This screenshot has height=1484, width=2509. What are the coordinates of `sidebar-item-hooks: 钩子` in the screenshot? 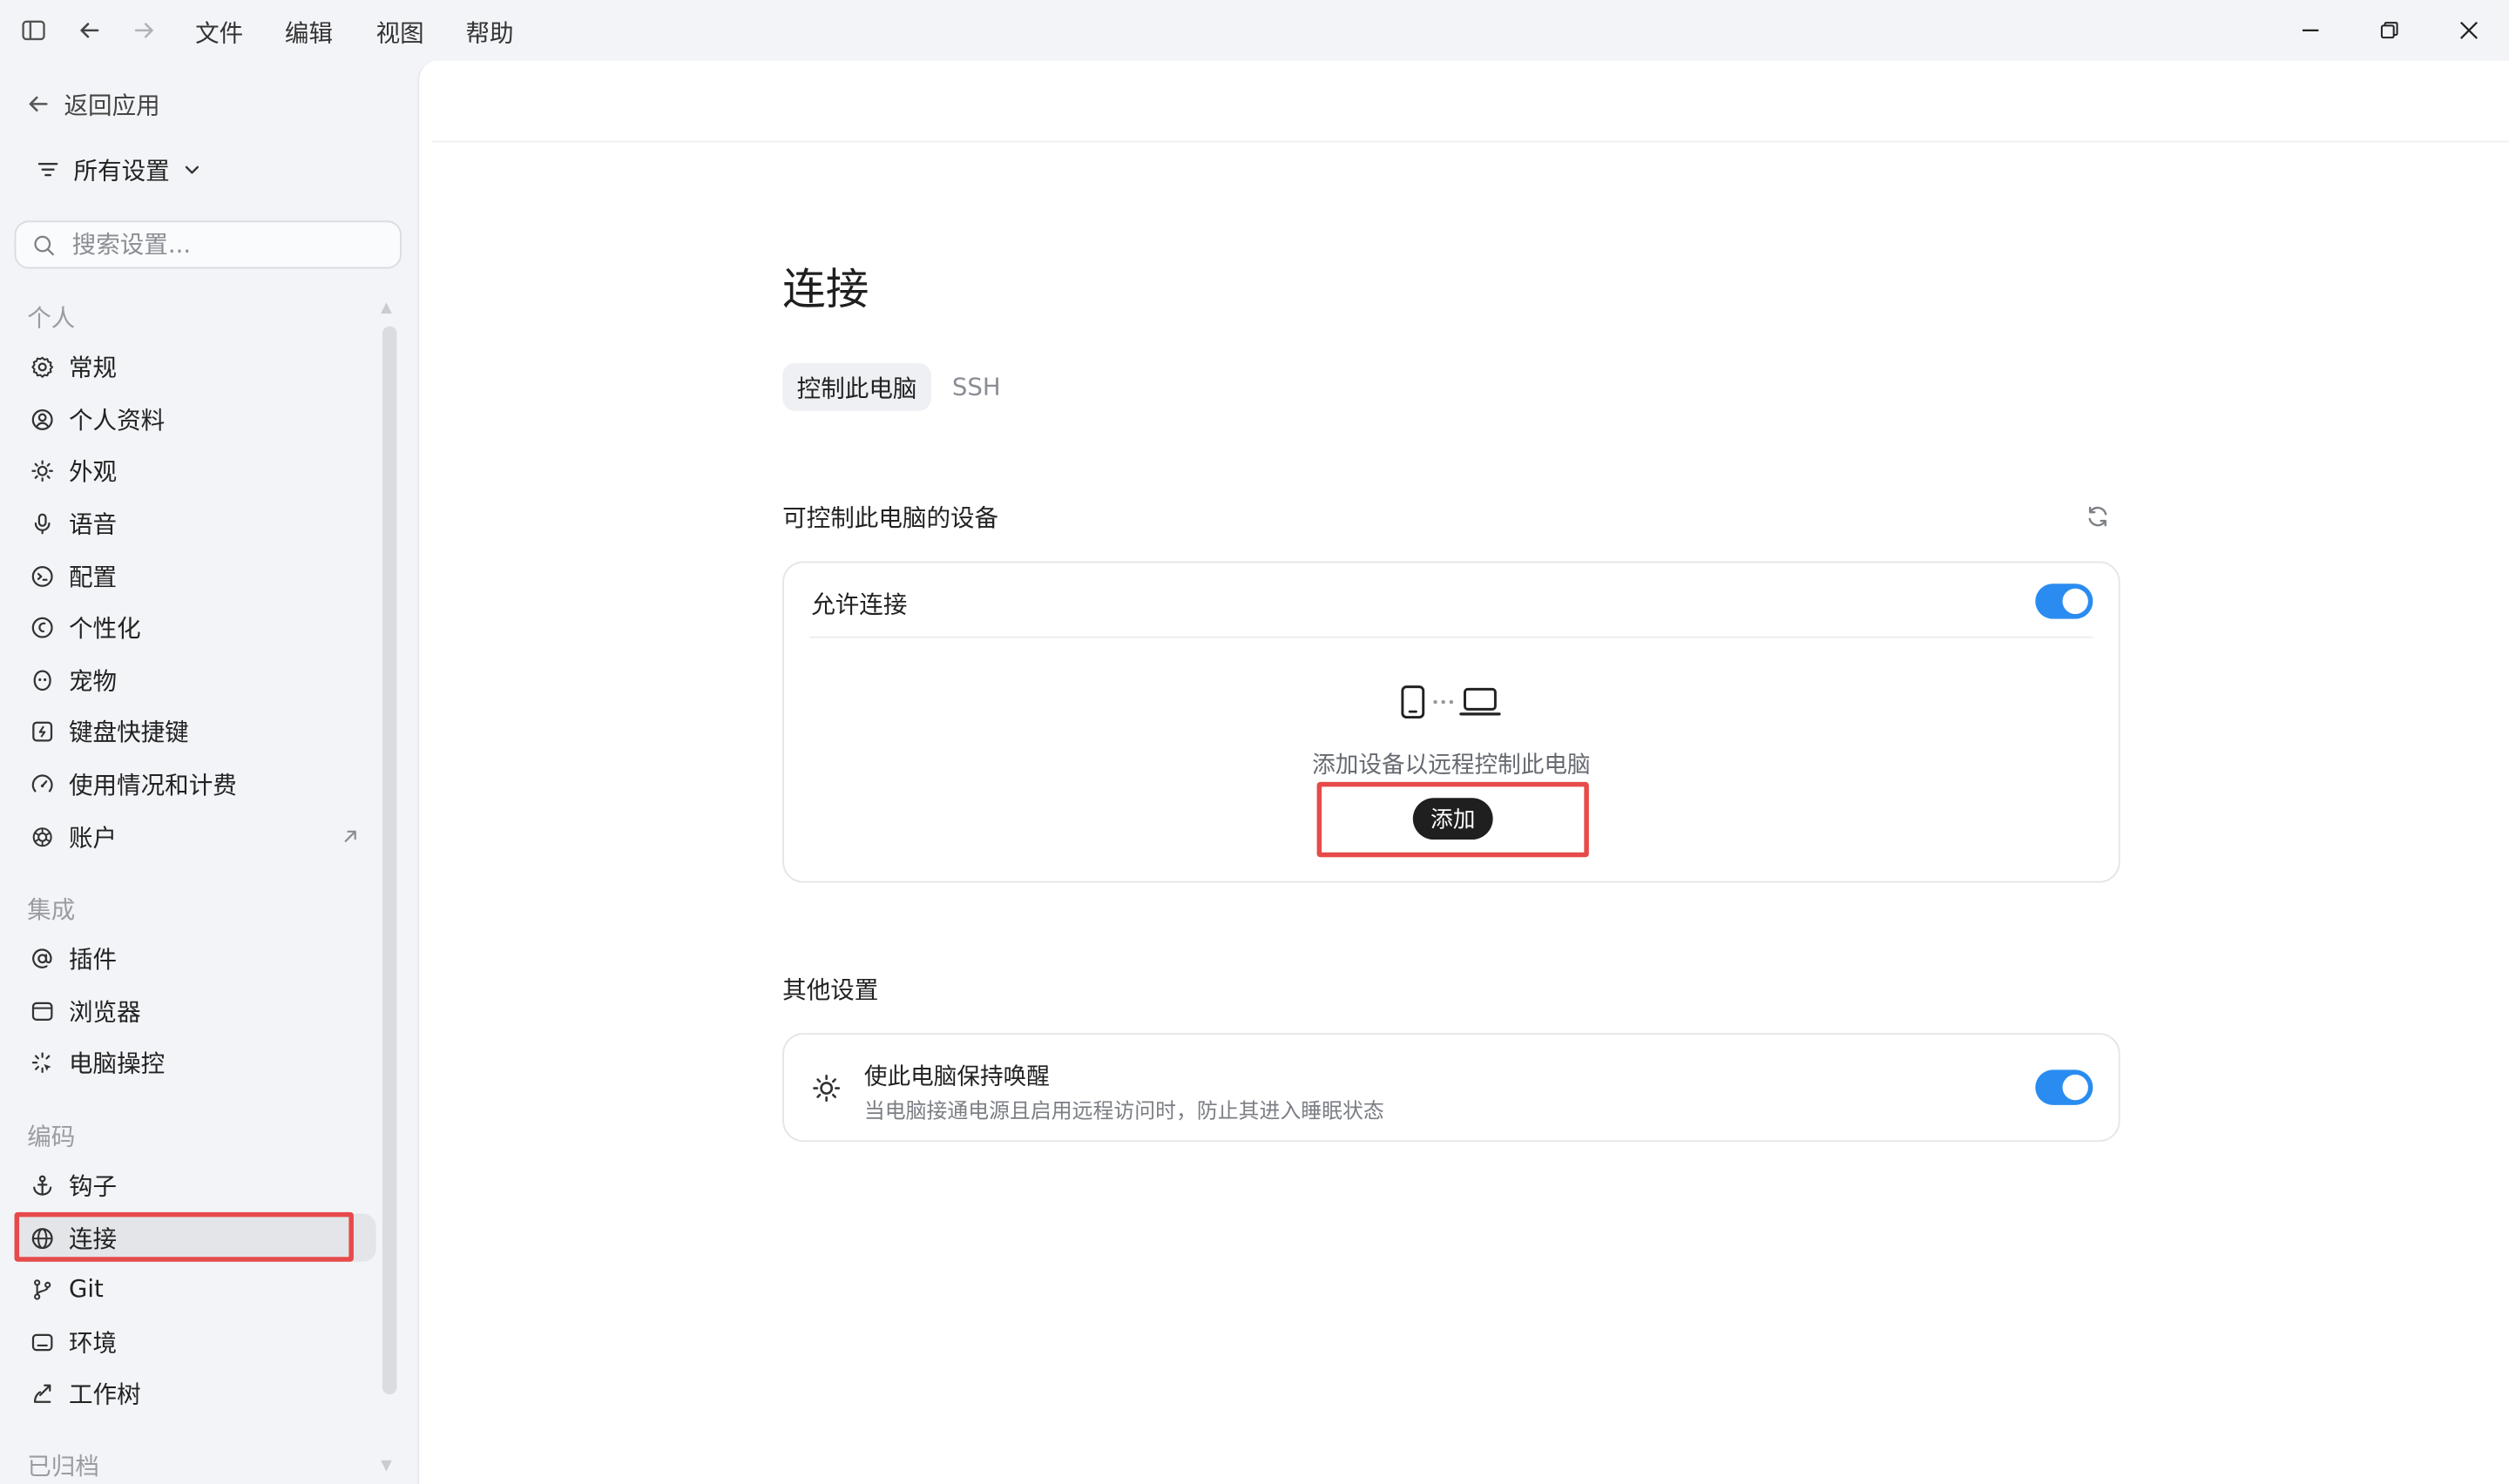 It's located at (195, 1185).